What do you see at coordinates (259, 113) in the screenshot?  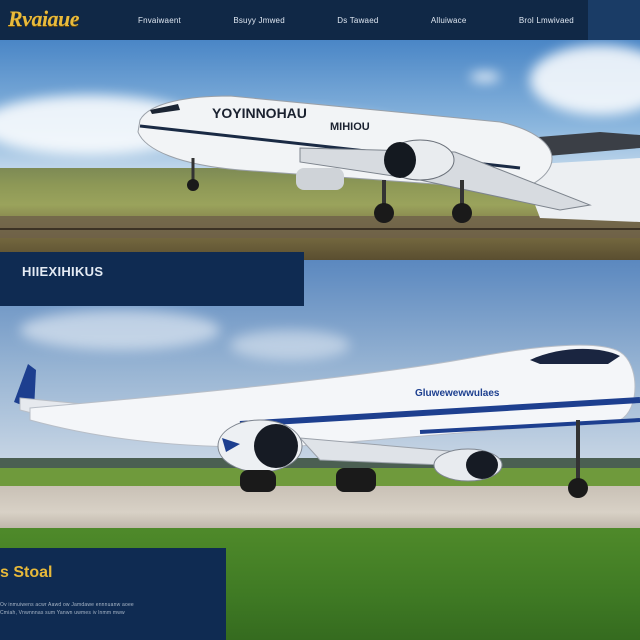 I see `fuselage-title-1: YOYINNOHAU` at bounding box center [259, 113].